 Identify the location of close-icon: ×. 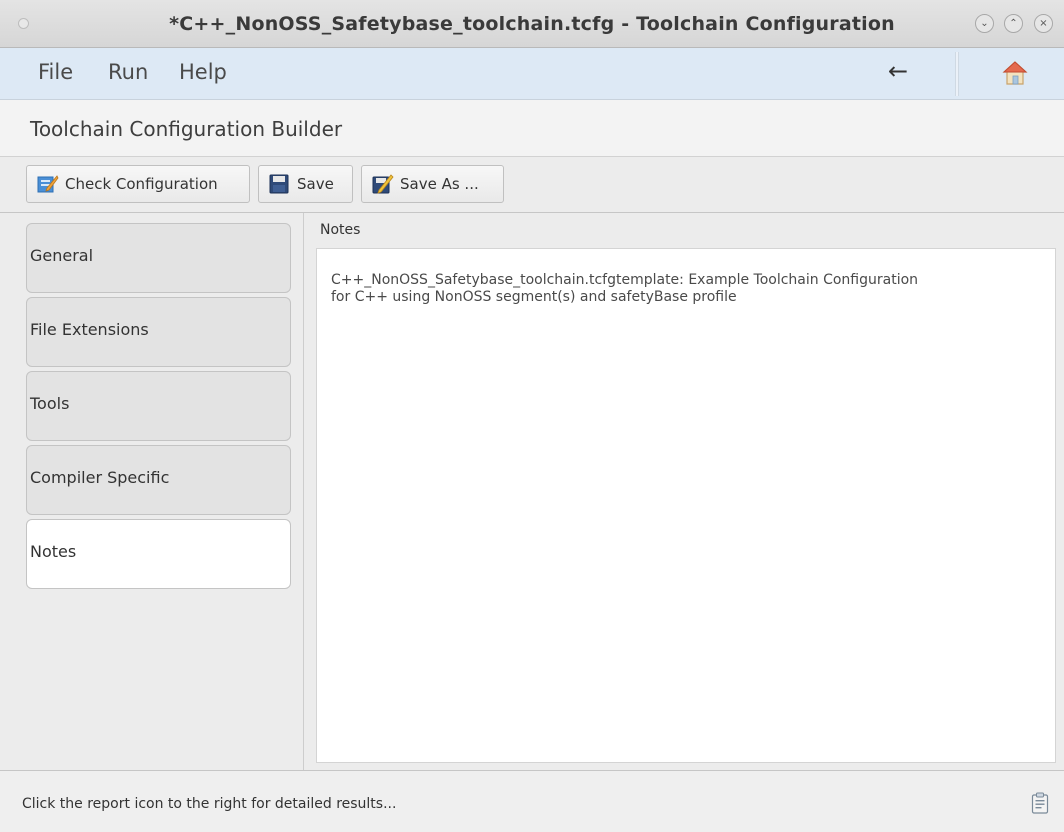
(1043, 23).